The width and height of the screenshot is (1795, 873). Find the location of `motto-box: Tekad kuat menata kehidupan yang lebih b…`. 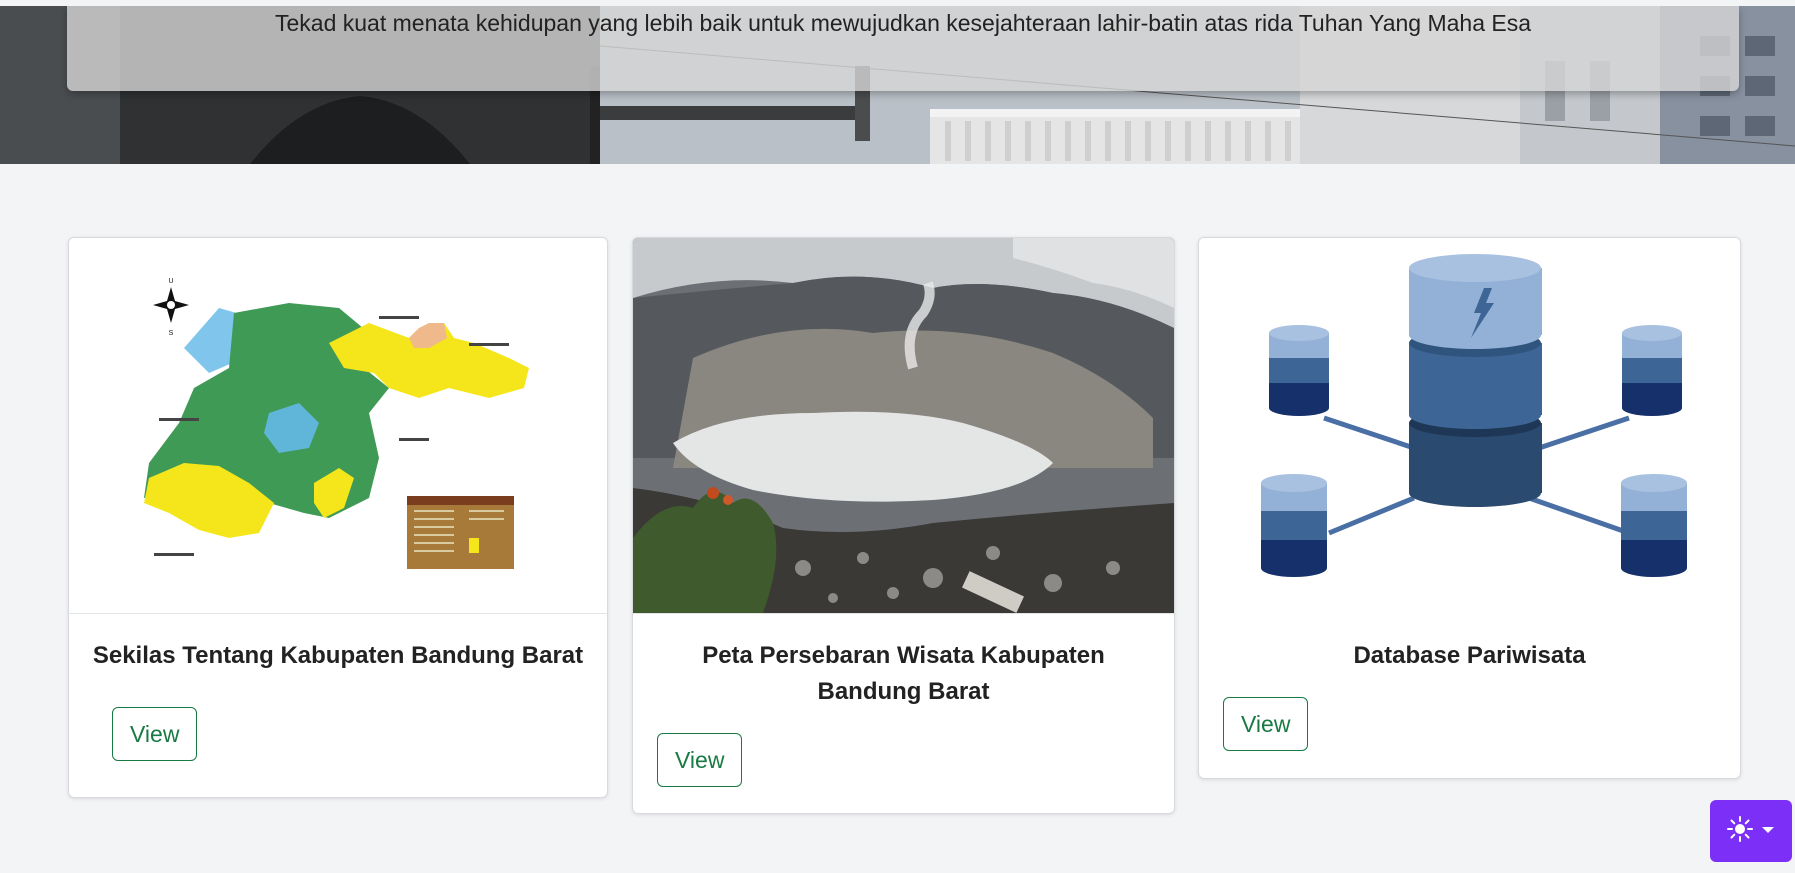

motto-box: Tekad kuat menata kehidupan yang lebih b… is located at coordinates (903, 48).